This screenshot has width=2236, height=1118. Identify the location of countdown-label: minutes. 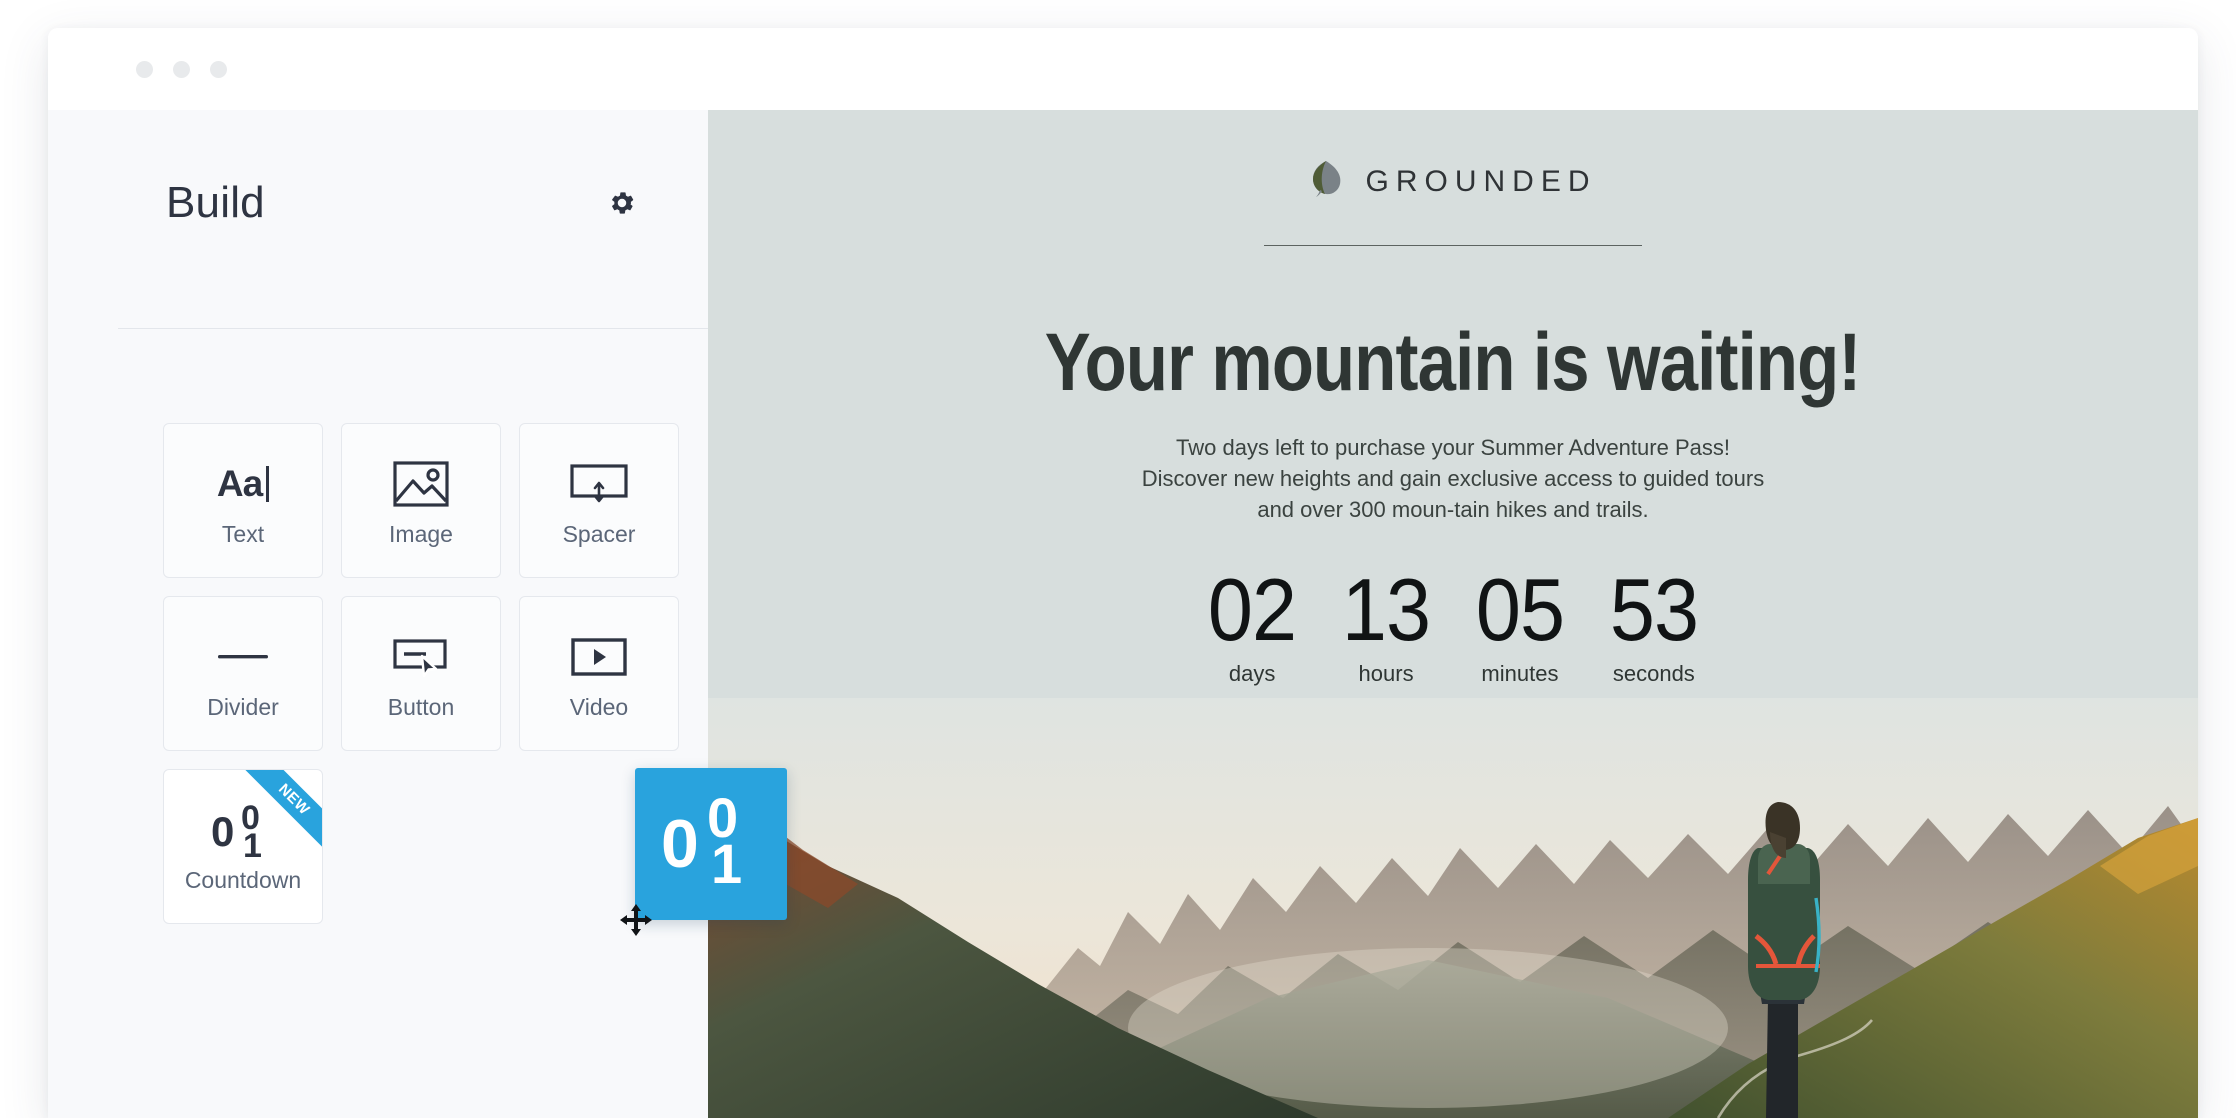
(1520, 674).